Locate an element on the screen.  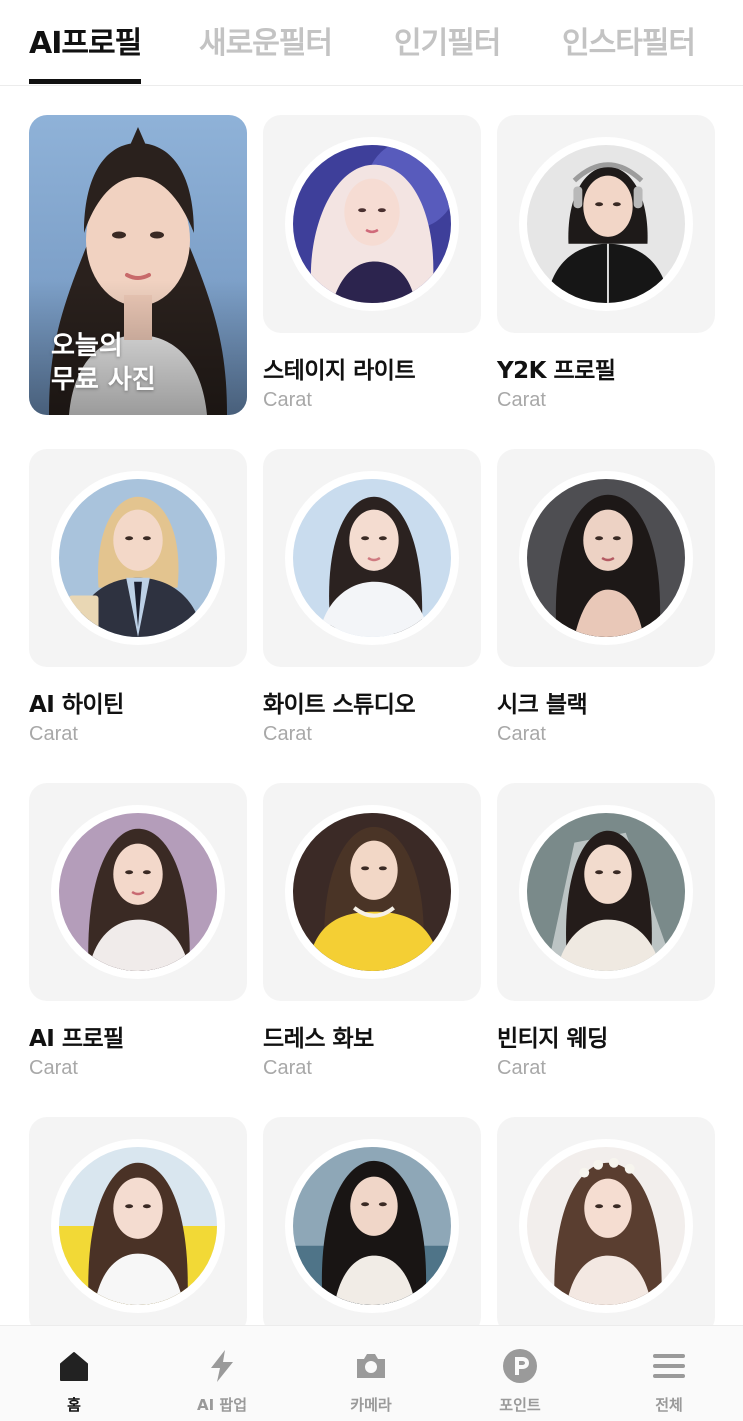
nav-ai-popup: AI 팝업 is located at coordinates (222, 1373).